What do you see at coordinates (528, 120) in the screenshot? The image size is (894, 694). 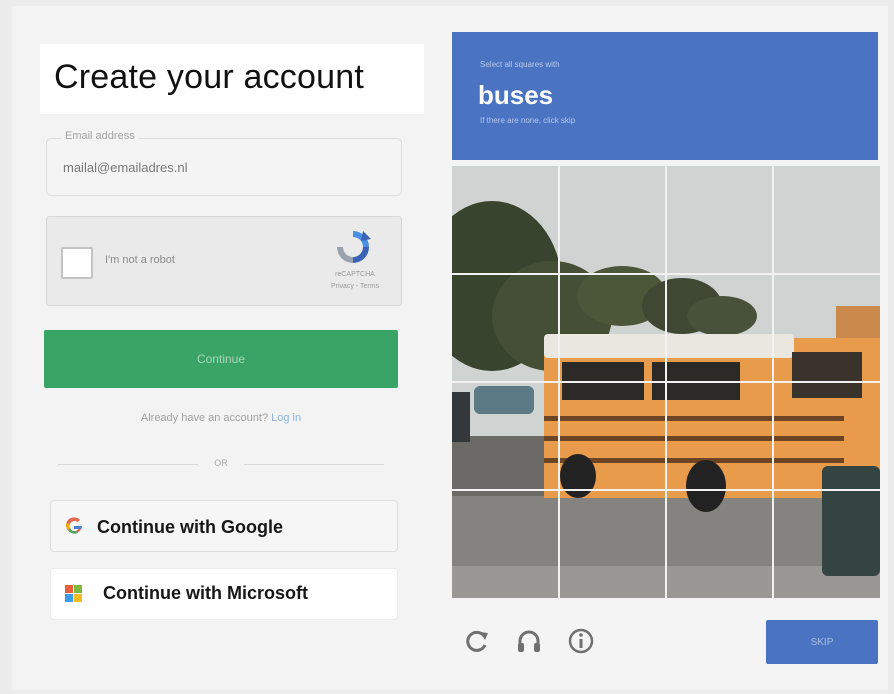 I see `captcha-subtext: If there are none, click skip` at bounding box center [528, 120].